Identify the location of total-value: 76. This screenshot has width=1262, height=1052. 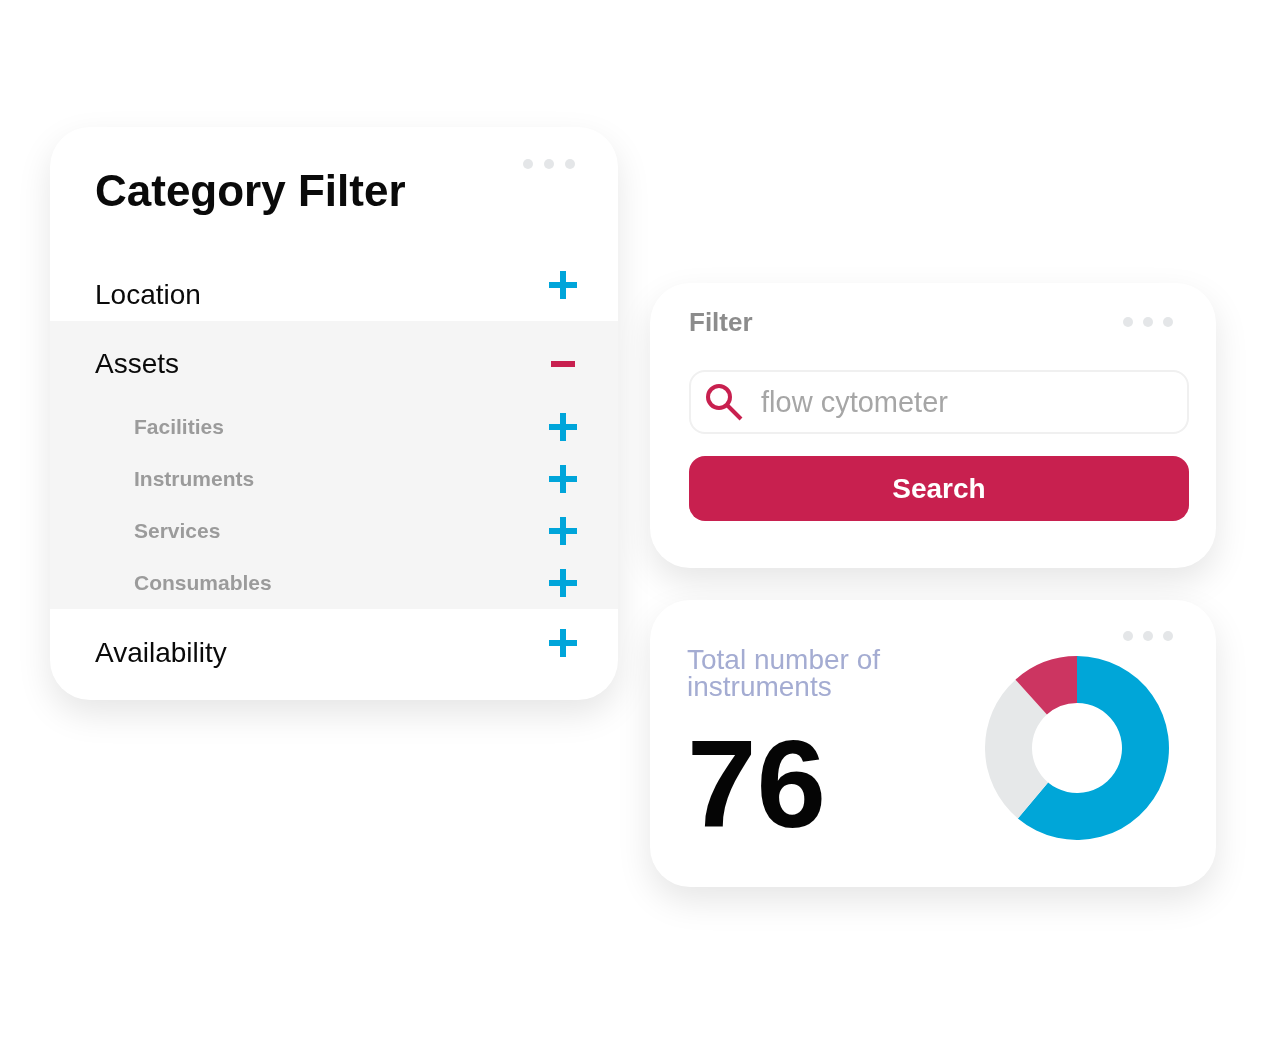
(757, 783).